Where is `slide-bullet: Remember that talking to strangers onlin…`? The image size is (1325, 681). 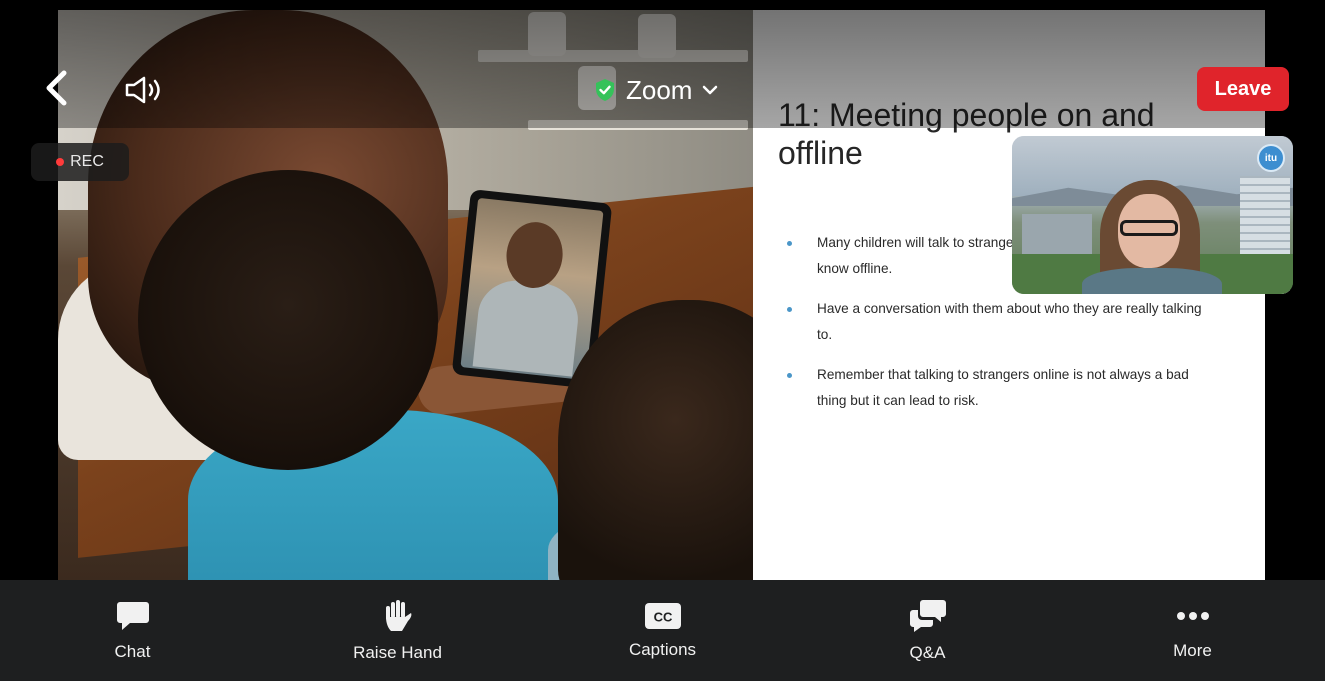
slide-bullet: Remember that talking to strangers onlin… is located at coordinates (997, 388).